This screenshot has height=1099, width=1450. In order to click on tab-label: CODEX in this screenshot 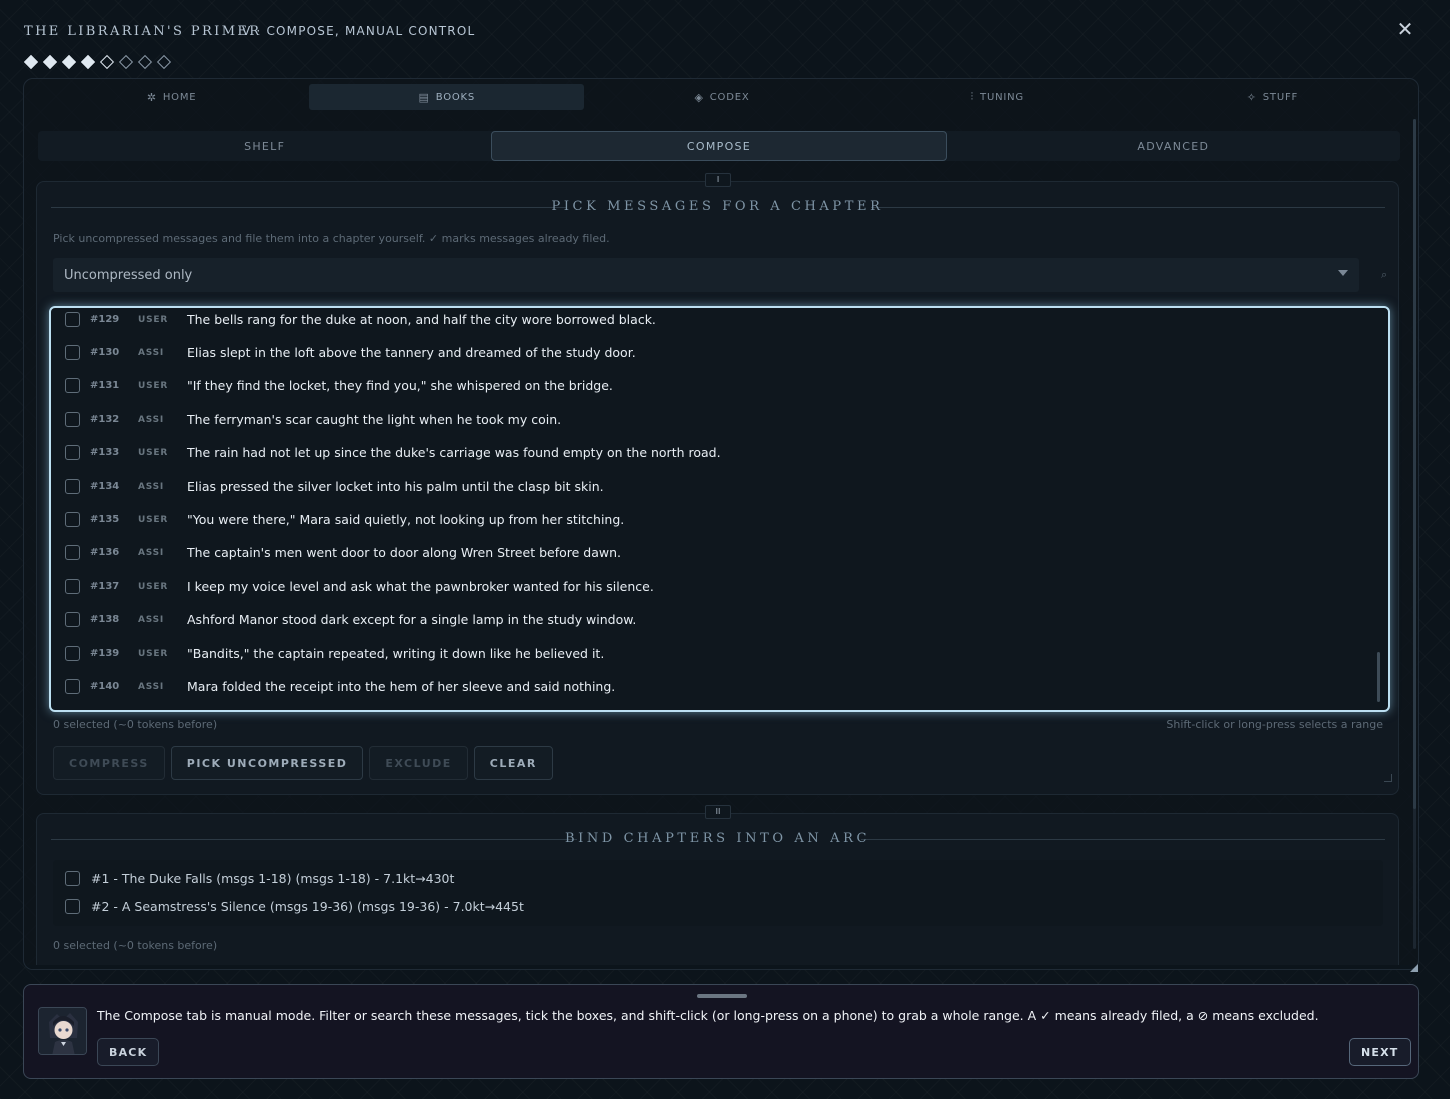, I will do `click(729, 97)`.